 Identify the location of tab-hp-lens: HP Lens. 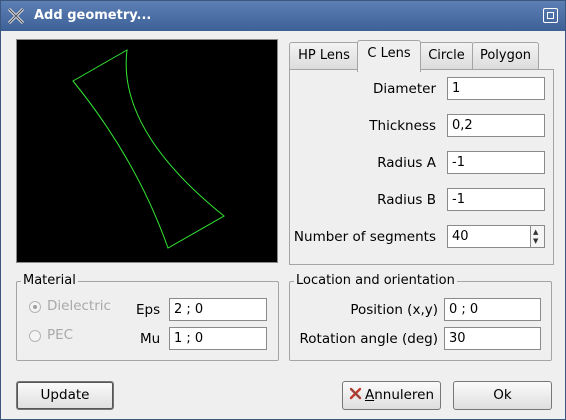
(324, 55).